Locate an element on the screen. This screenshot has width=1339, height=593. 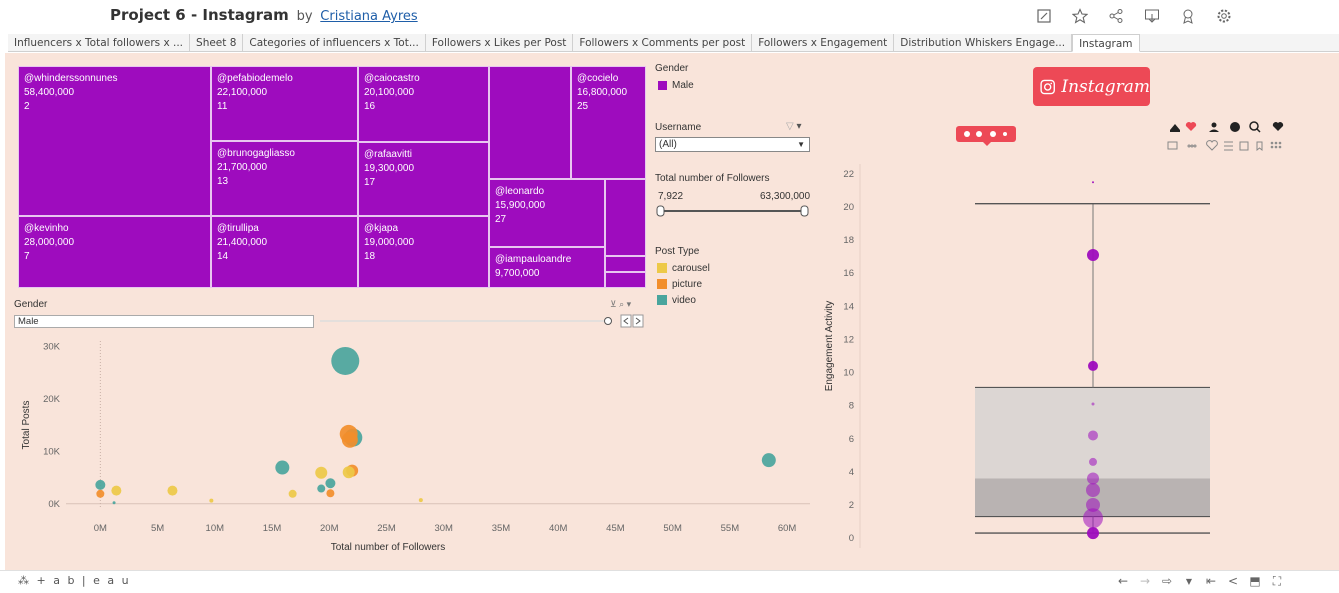
footer-controls: ← → ⇨ ▼ ⇤ < ⬒ ⛶ is located at coordinates (1200, 581).